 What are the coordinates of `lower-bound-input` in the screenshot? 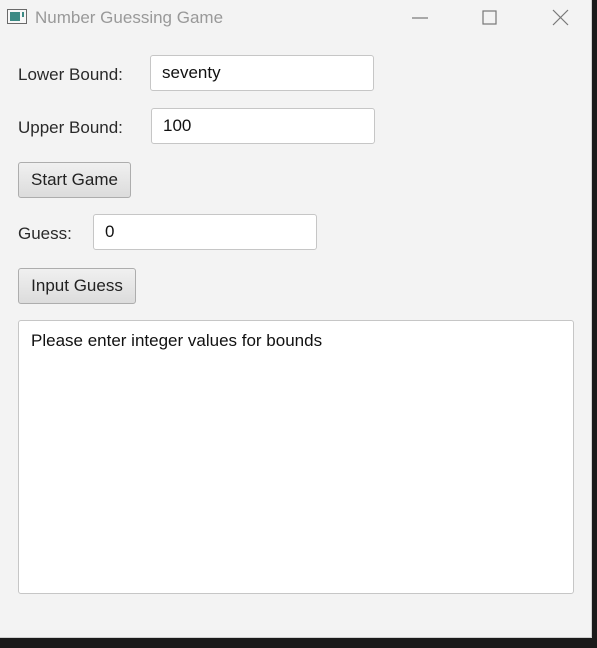 It's located at (262, 73).